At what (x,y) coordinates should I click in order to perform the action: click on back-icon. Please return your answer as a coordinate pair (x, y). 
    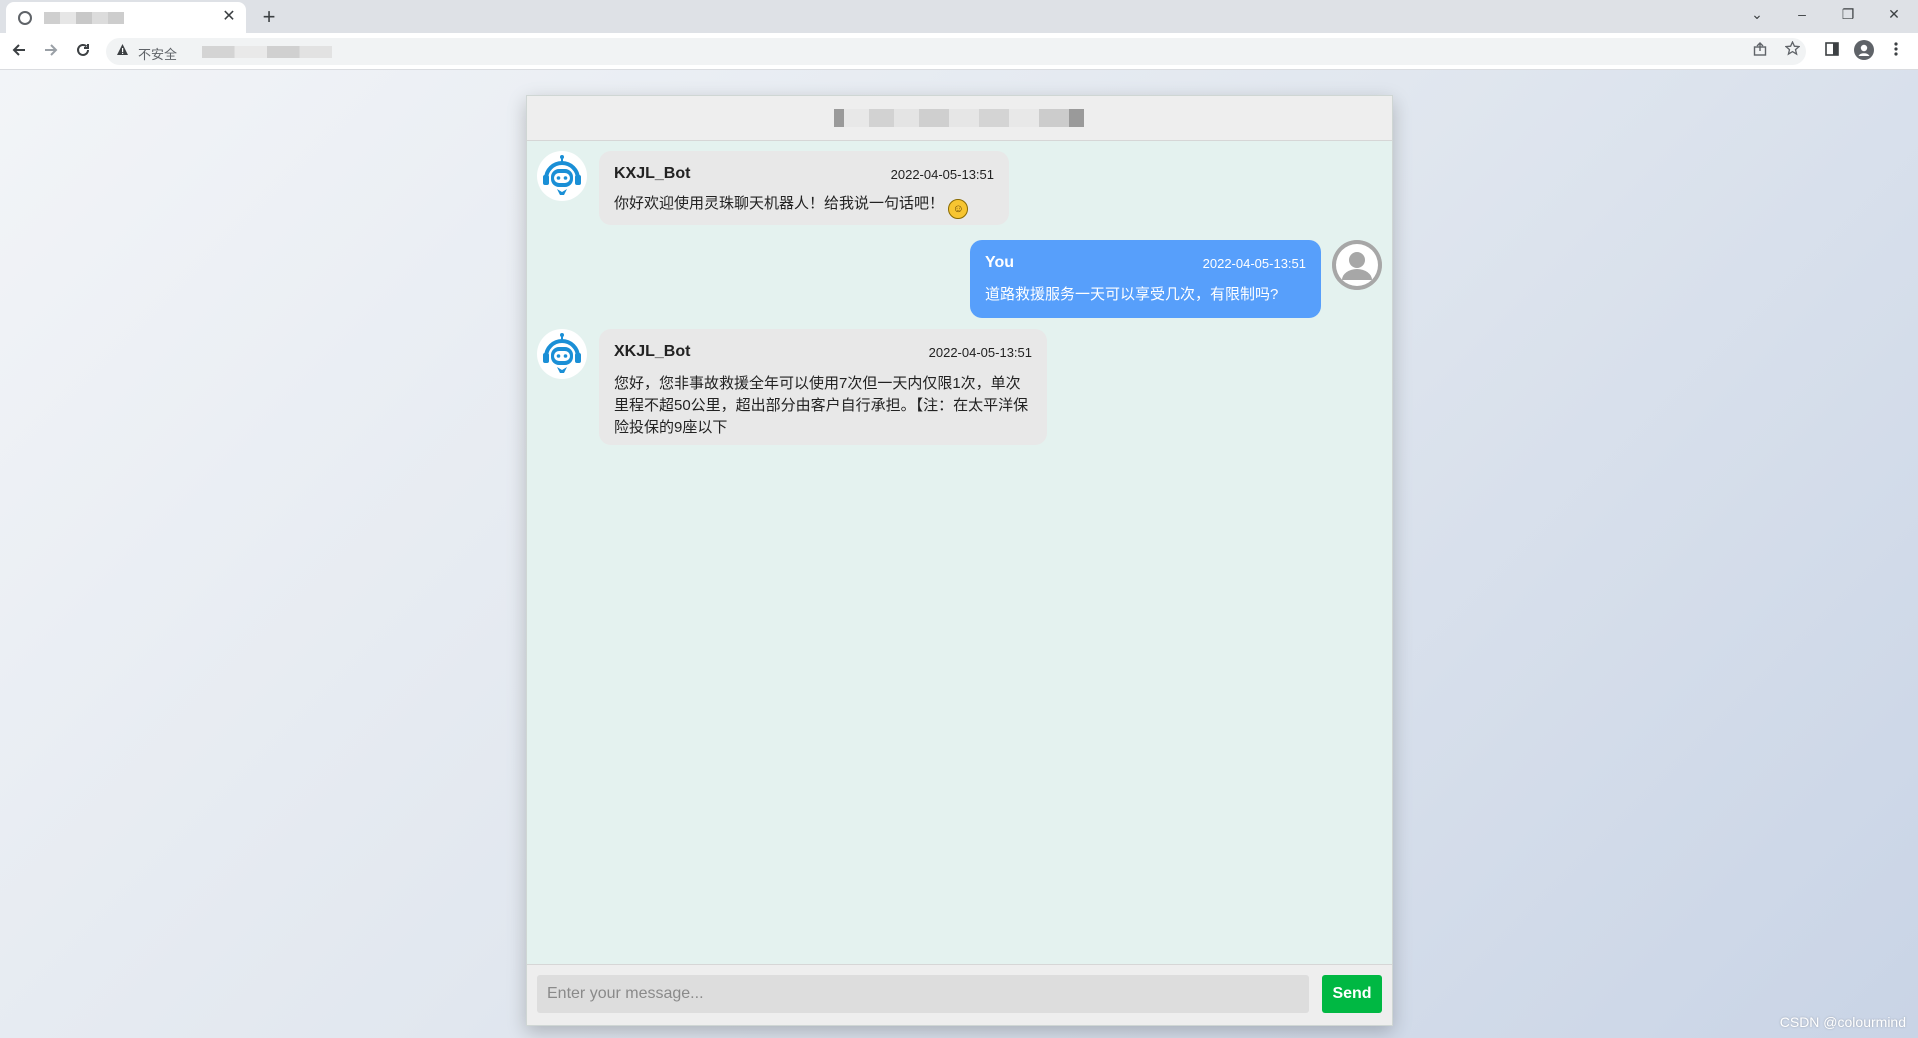
    Looking at the image, I should click on (19, 52).